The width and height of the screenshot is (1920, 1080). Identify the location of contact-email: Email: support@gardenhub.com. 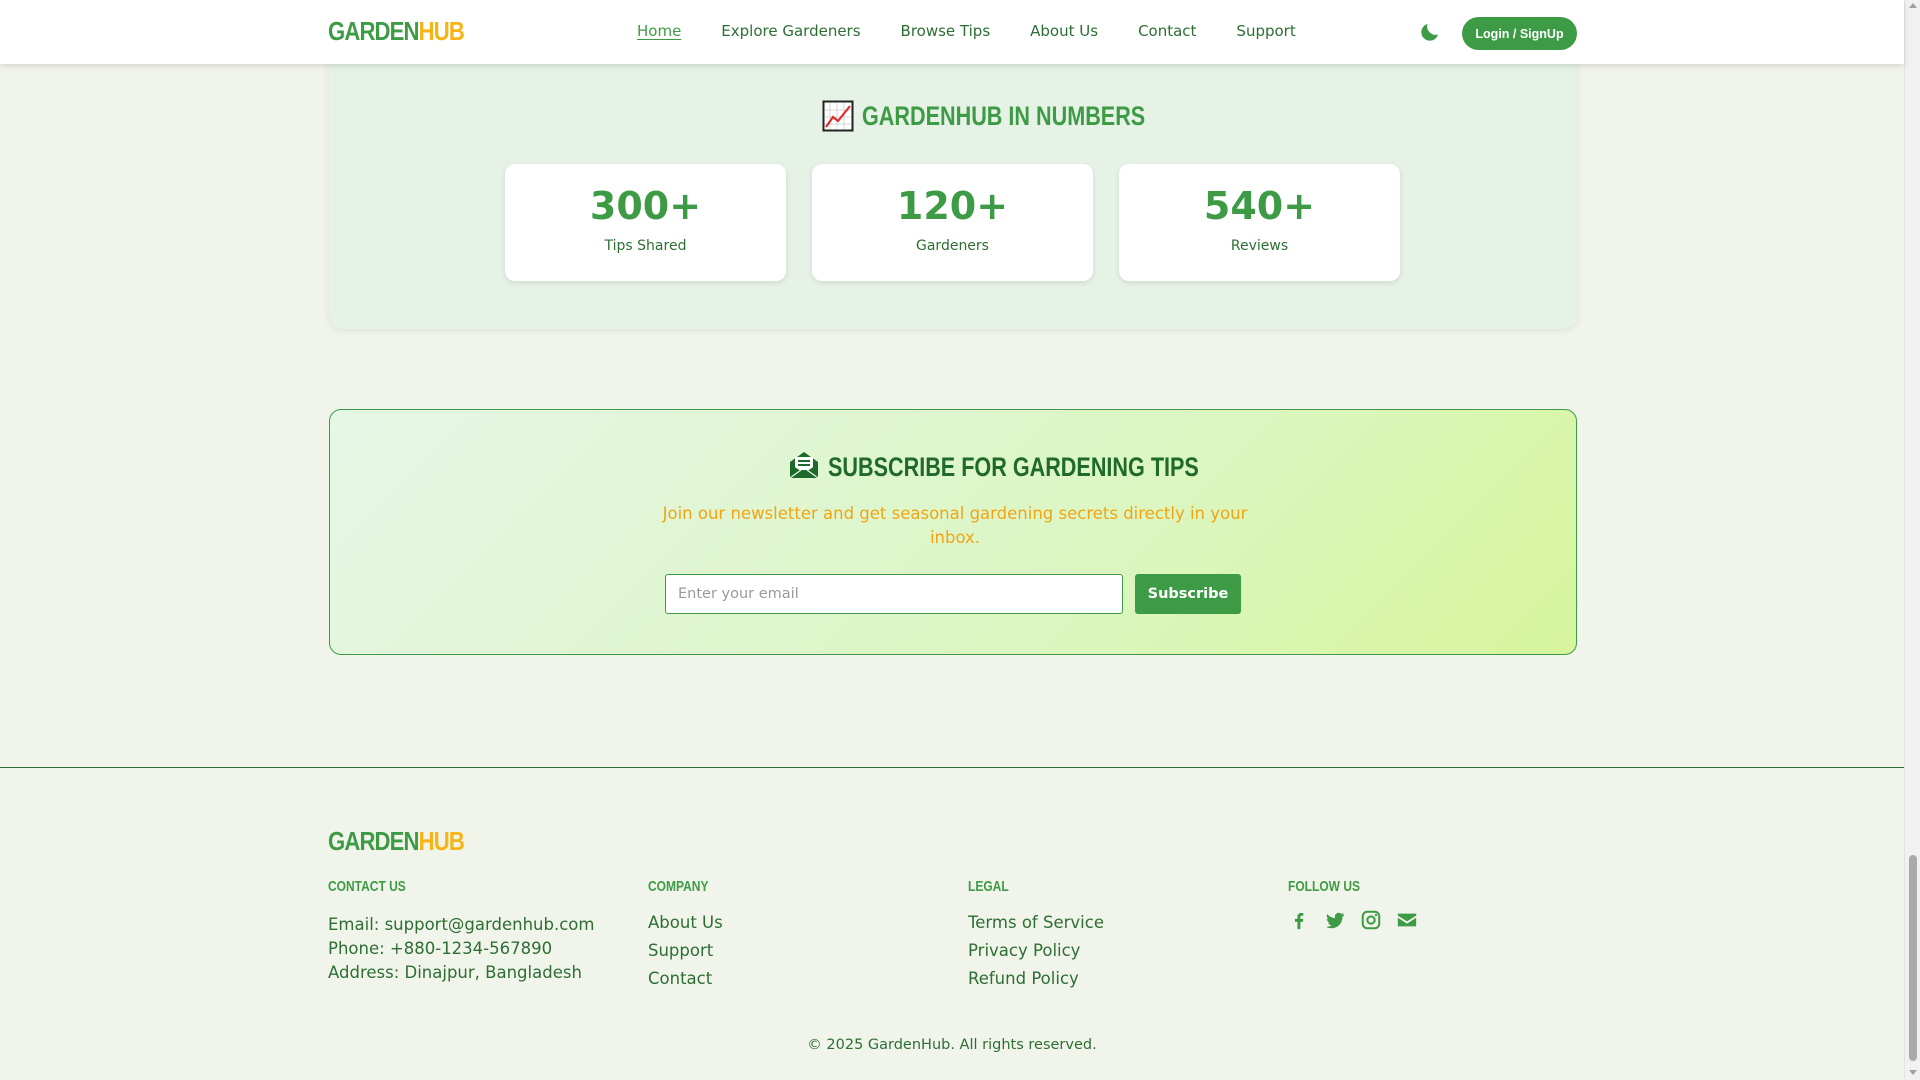
(461, 924).